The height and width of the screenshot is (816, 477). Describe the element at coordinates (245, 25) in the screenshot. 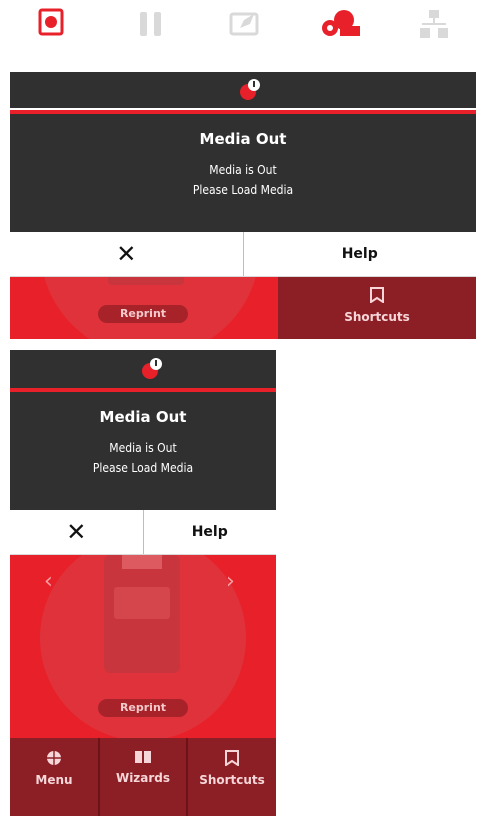

I see `media-icon` at that location.